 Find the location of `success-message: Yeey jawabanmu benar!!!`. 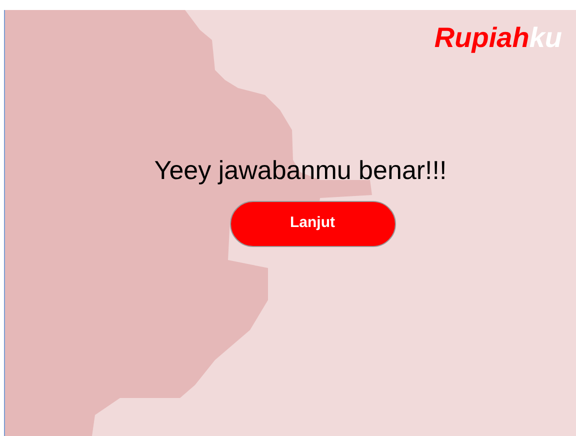

success-message: Yeey jawabanmu benar!!! is located at coordinates (300, 170).